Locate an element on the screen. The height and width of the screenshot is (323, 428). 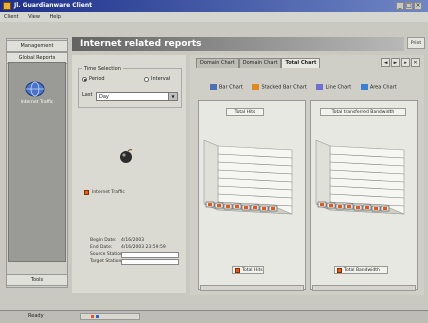
next-icon: ► is located at coordinates (395, 62).